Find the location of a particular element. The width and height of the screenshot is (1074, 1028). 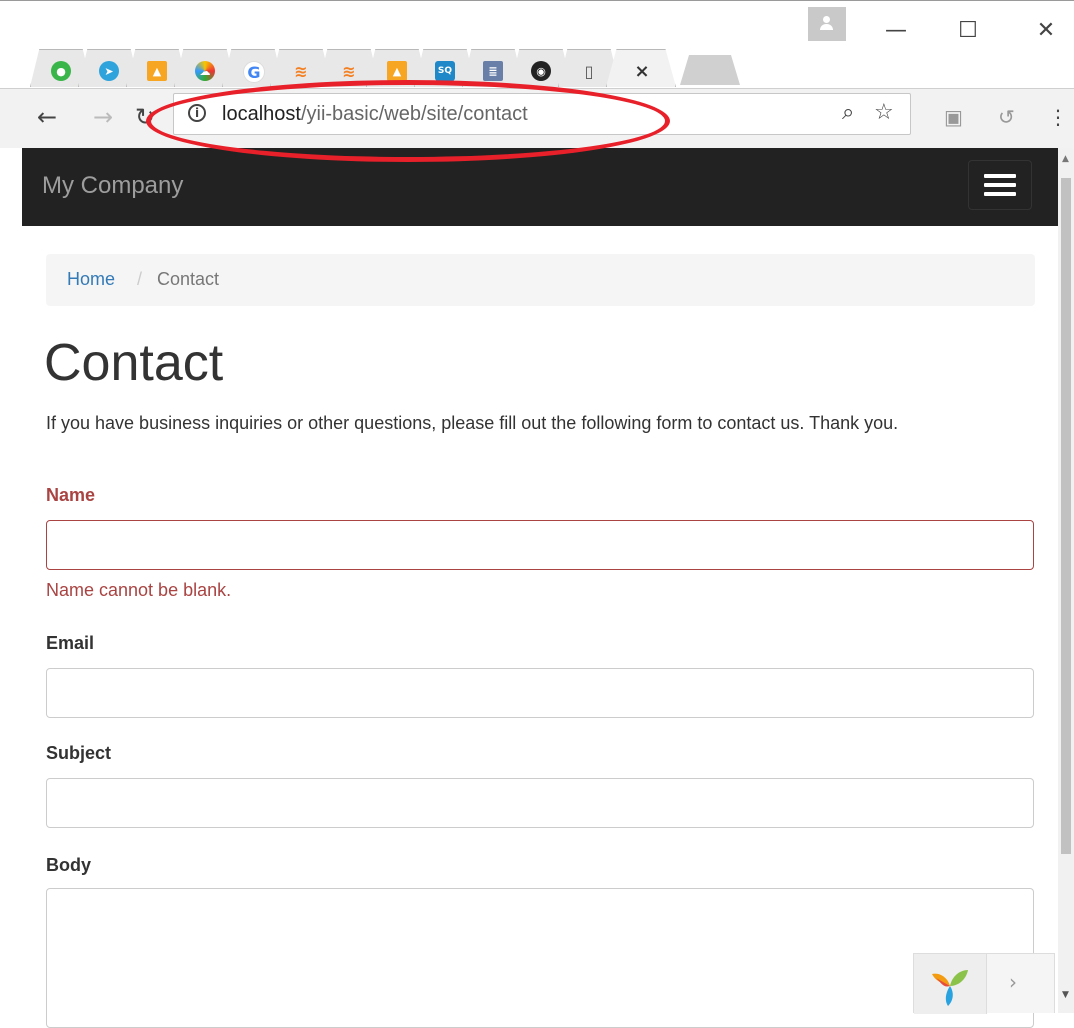

profile-icon is located at coordinates (827, 24).